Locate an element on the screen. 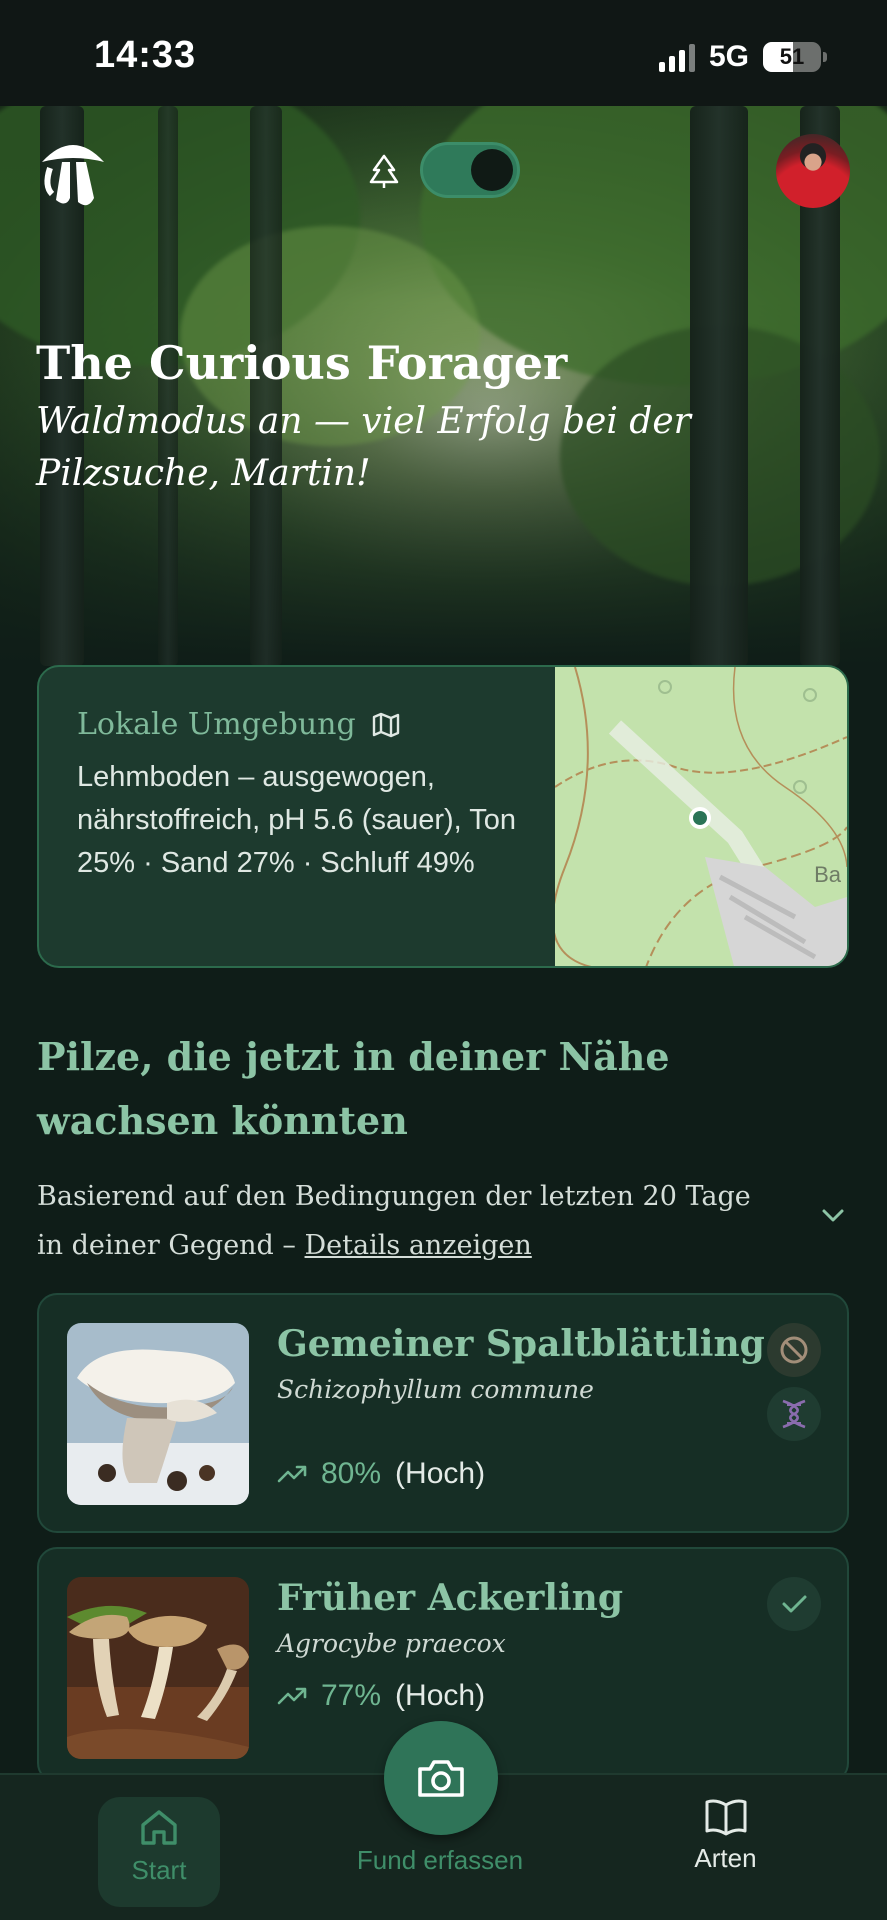 This screenshot has width=887, height=1920. home-icon is located at coordinates (159, 1827).